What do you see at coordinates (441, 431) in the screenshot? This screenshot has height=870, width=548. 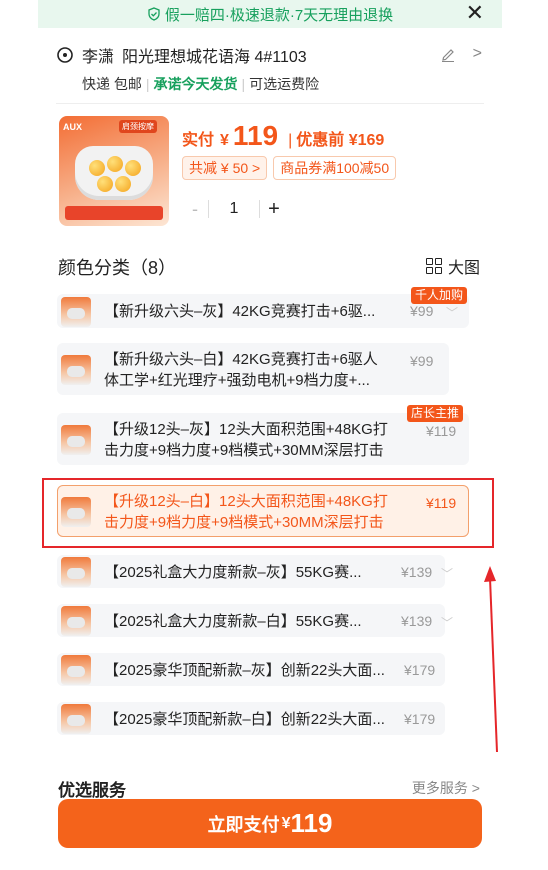 I see `variant-price: ¥119` at bounding box center [441, 431].